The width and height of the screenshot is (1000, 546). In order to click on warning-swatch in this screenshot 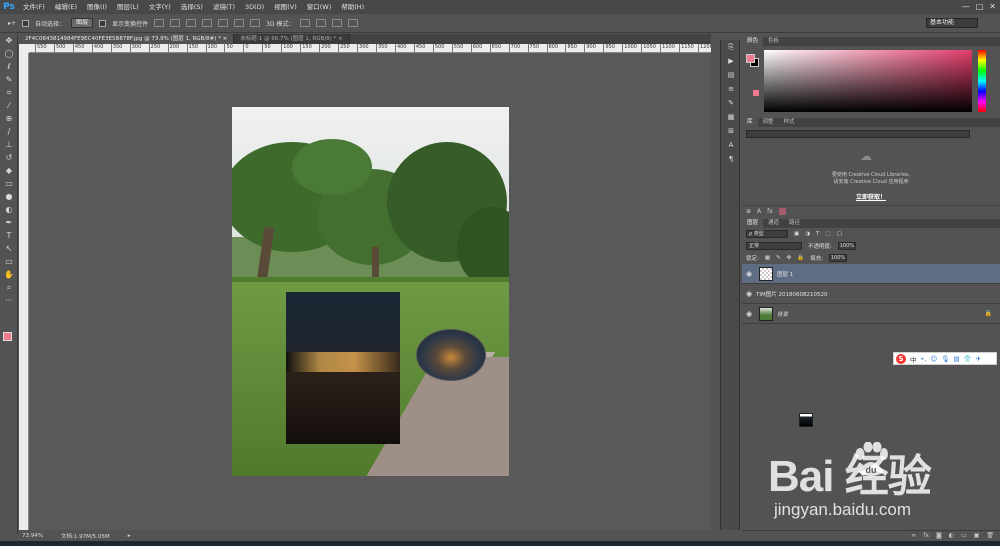, I will do `click(756, 93)`.